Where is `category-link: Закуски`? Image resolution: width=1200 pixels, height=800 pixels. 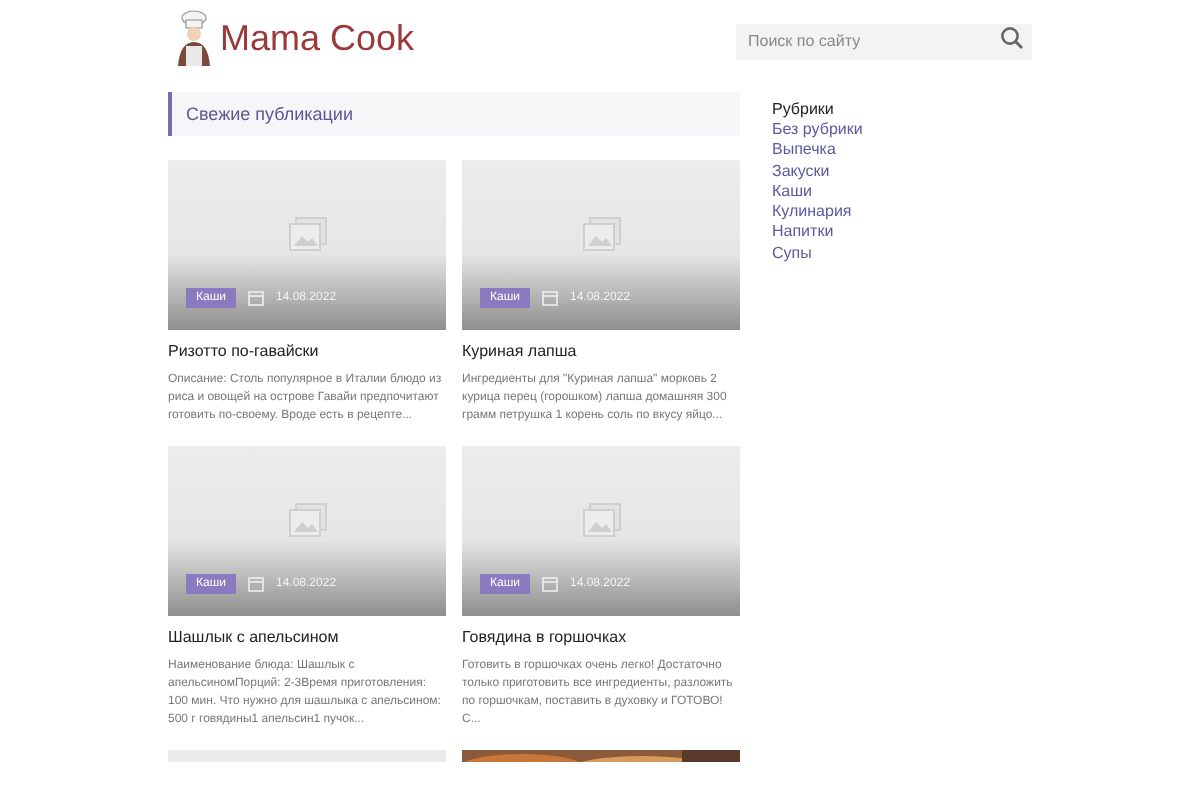 category-link: Закуски is located at coordinates (817, 171).